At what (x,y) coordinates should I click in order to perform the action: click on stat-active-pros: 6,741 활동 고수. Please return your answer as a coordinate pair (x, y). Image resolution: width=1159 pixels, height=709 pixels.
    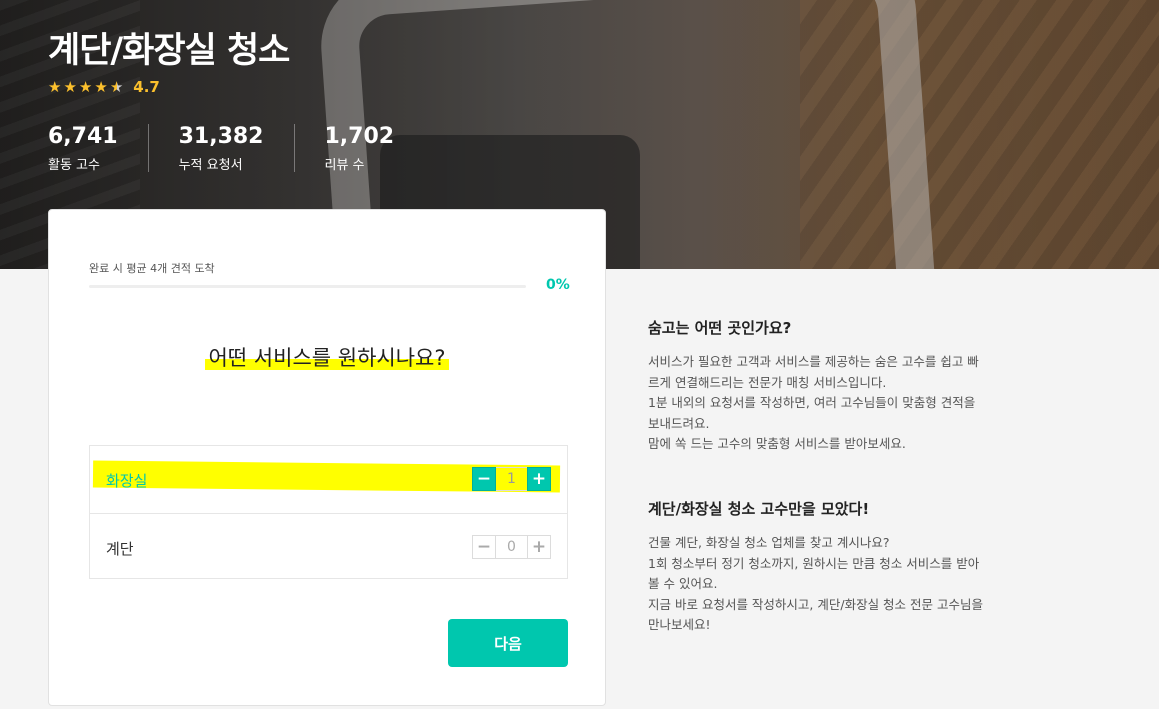
    Looking at the image, I should click on (98, 148).